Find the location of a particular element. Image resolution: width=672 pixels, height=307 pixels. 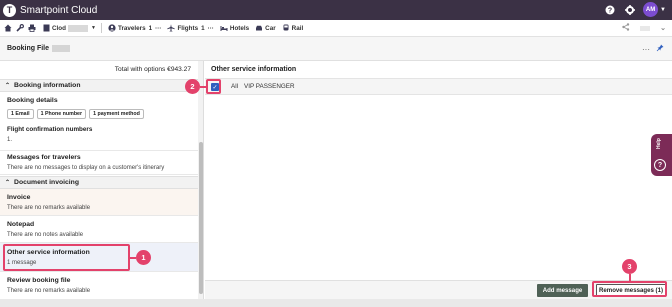

travelport-logo: T is located at coordinates (9, 10).